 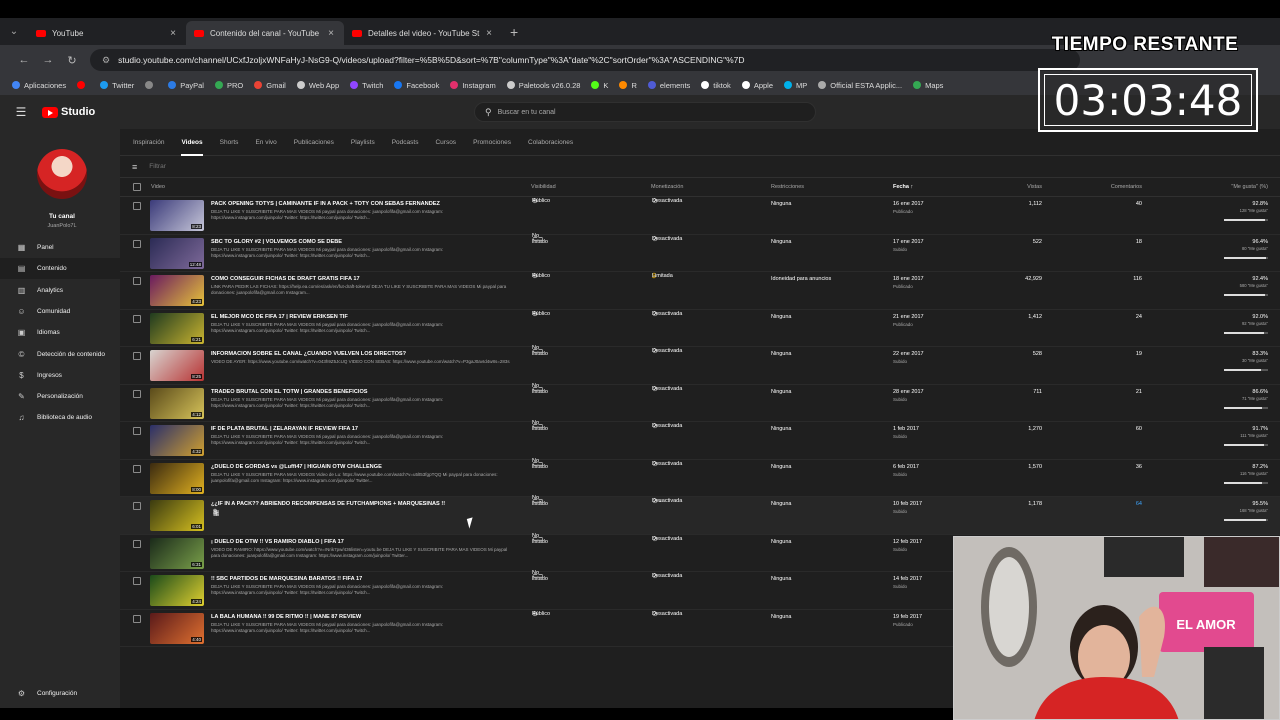 What do you see at coordinates (928, 85) in the screenshot?
I see `bookmark-item: Maps` at bounding box center [928, 85].